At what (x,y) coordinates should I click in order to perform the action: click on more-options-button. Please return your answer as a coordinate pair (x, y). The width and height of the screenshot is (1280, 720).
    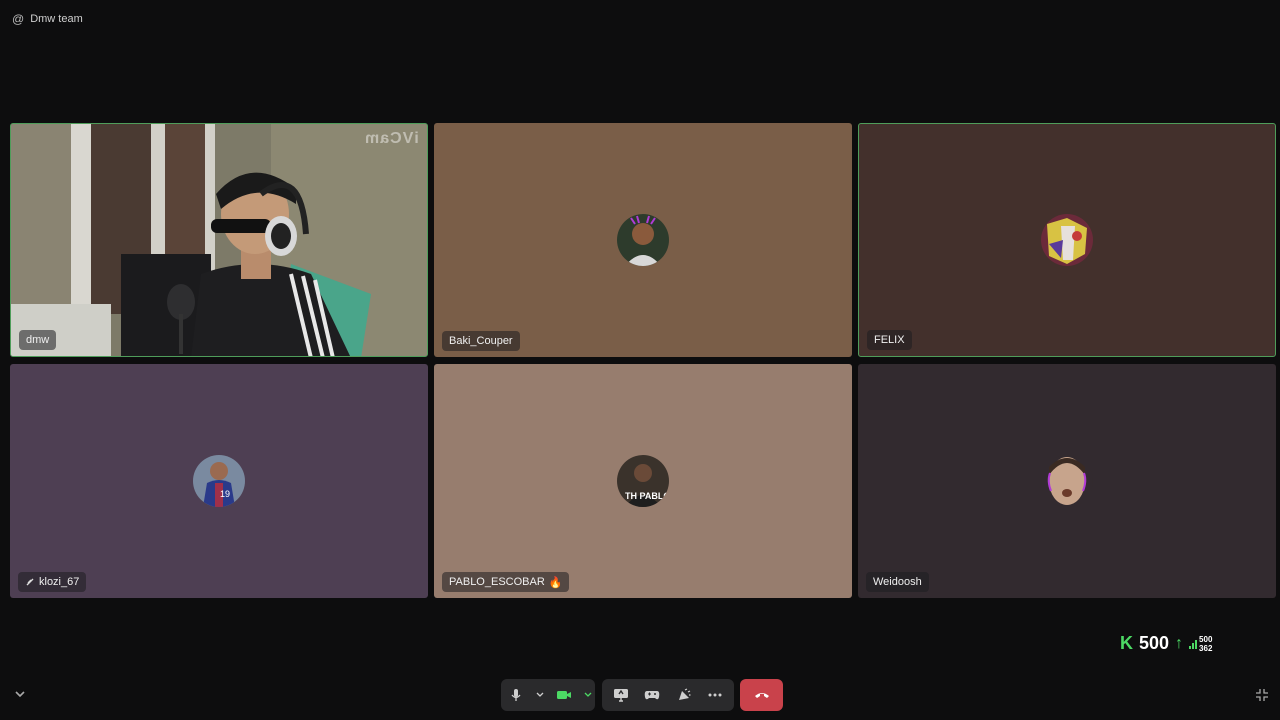
    Looking at the image, I should click on (715, 695).